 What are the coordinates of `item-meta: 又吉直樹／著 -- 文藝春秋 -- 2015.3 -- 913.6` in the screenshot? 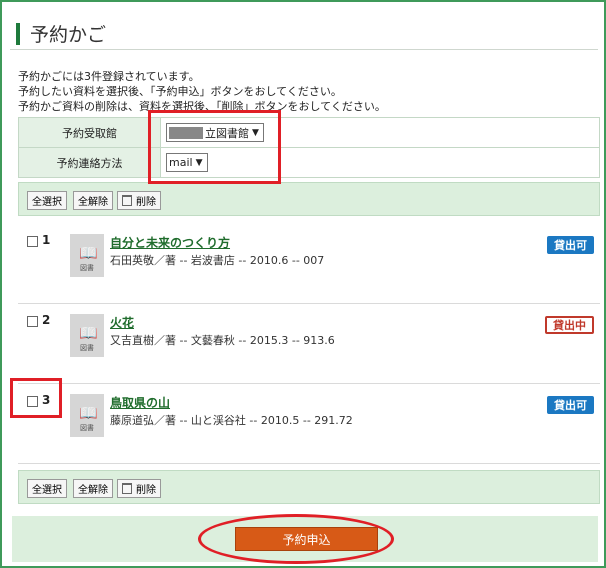 It's located at (222, 340).